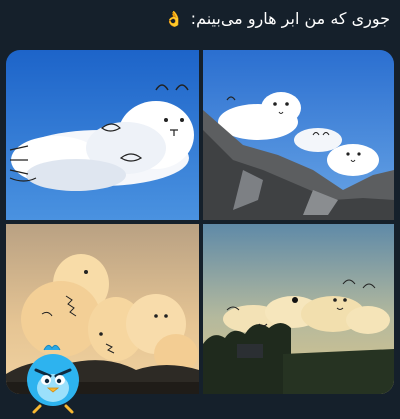  I want to click on angry-bird-sticker-icon, so click(53, 379).